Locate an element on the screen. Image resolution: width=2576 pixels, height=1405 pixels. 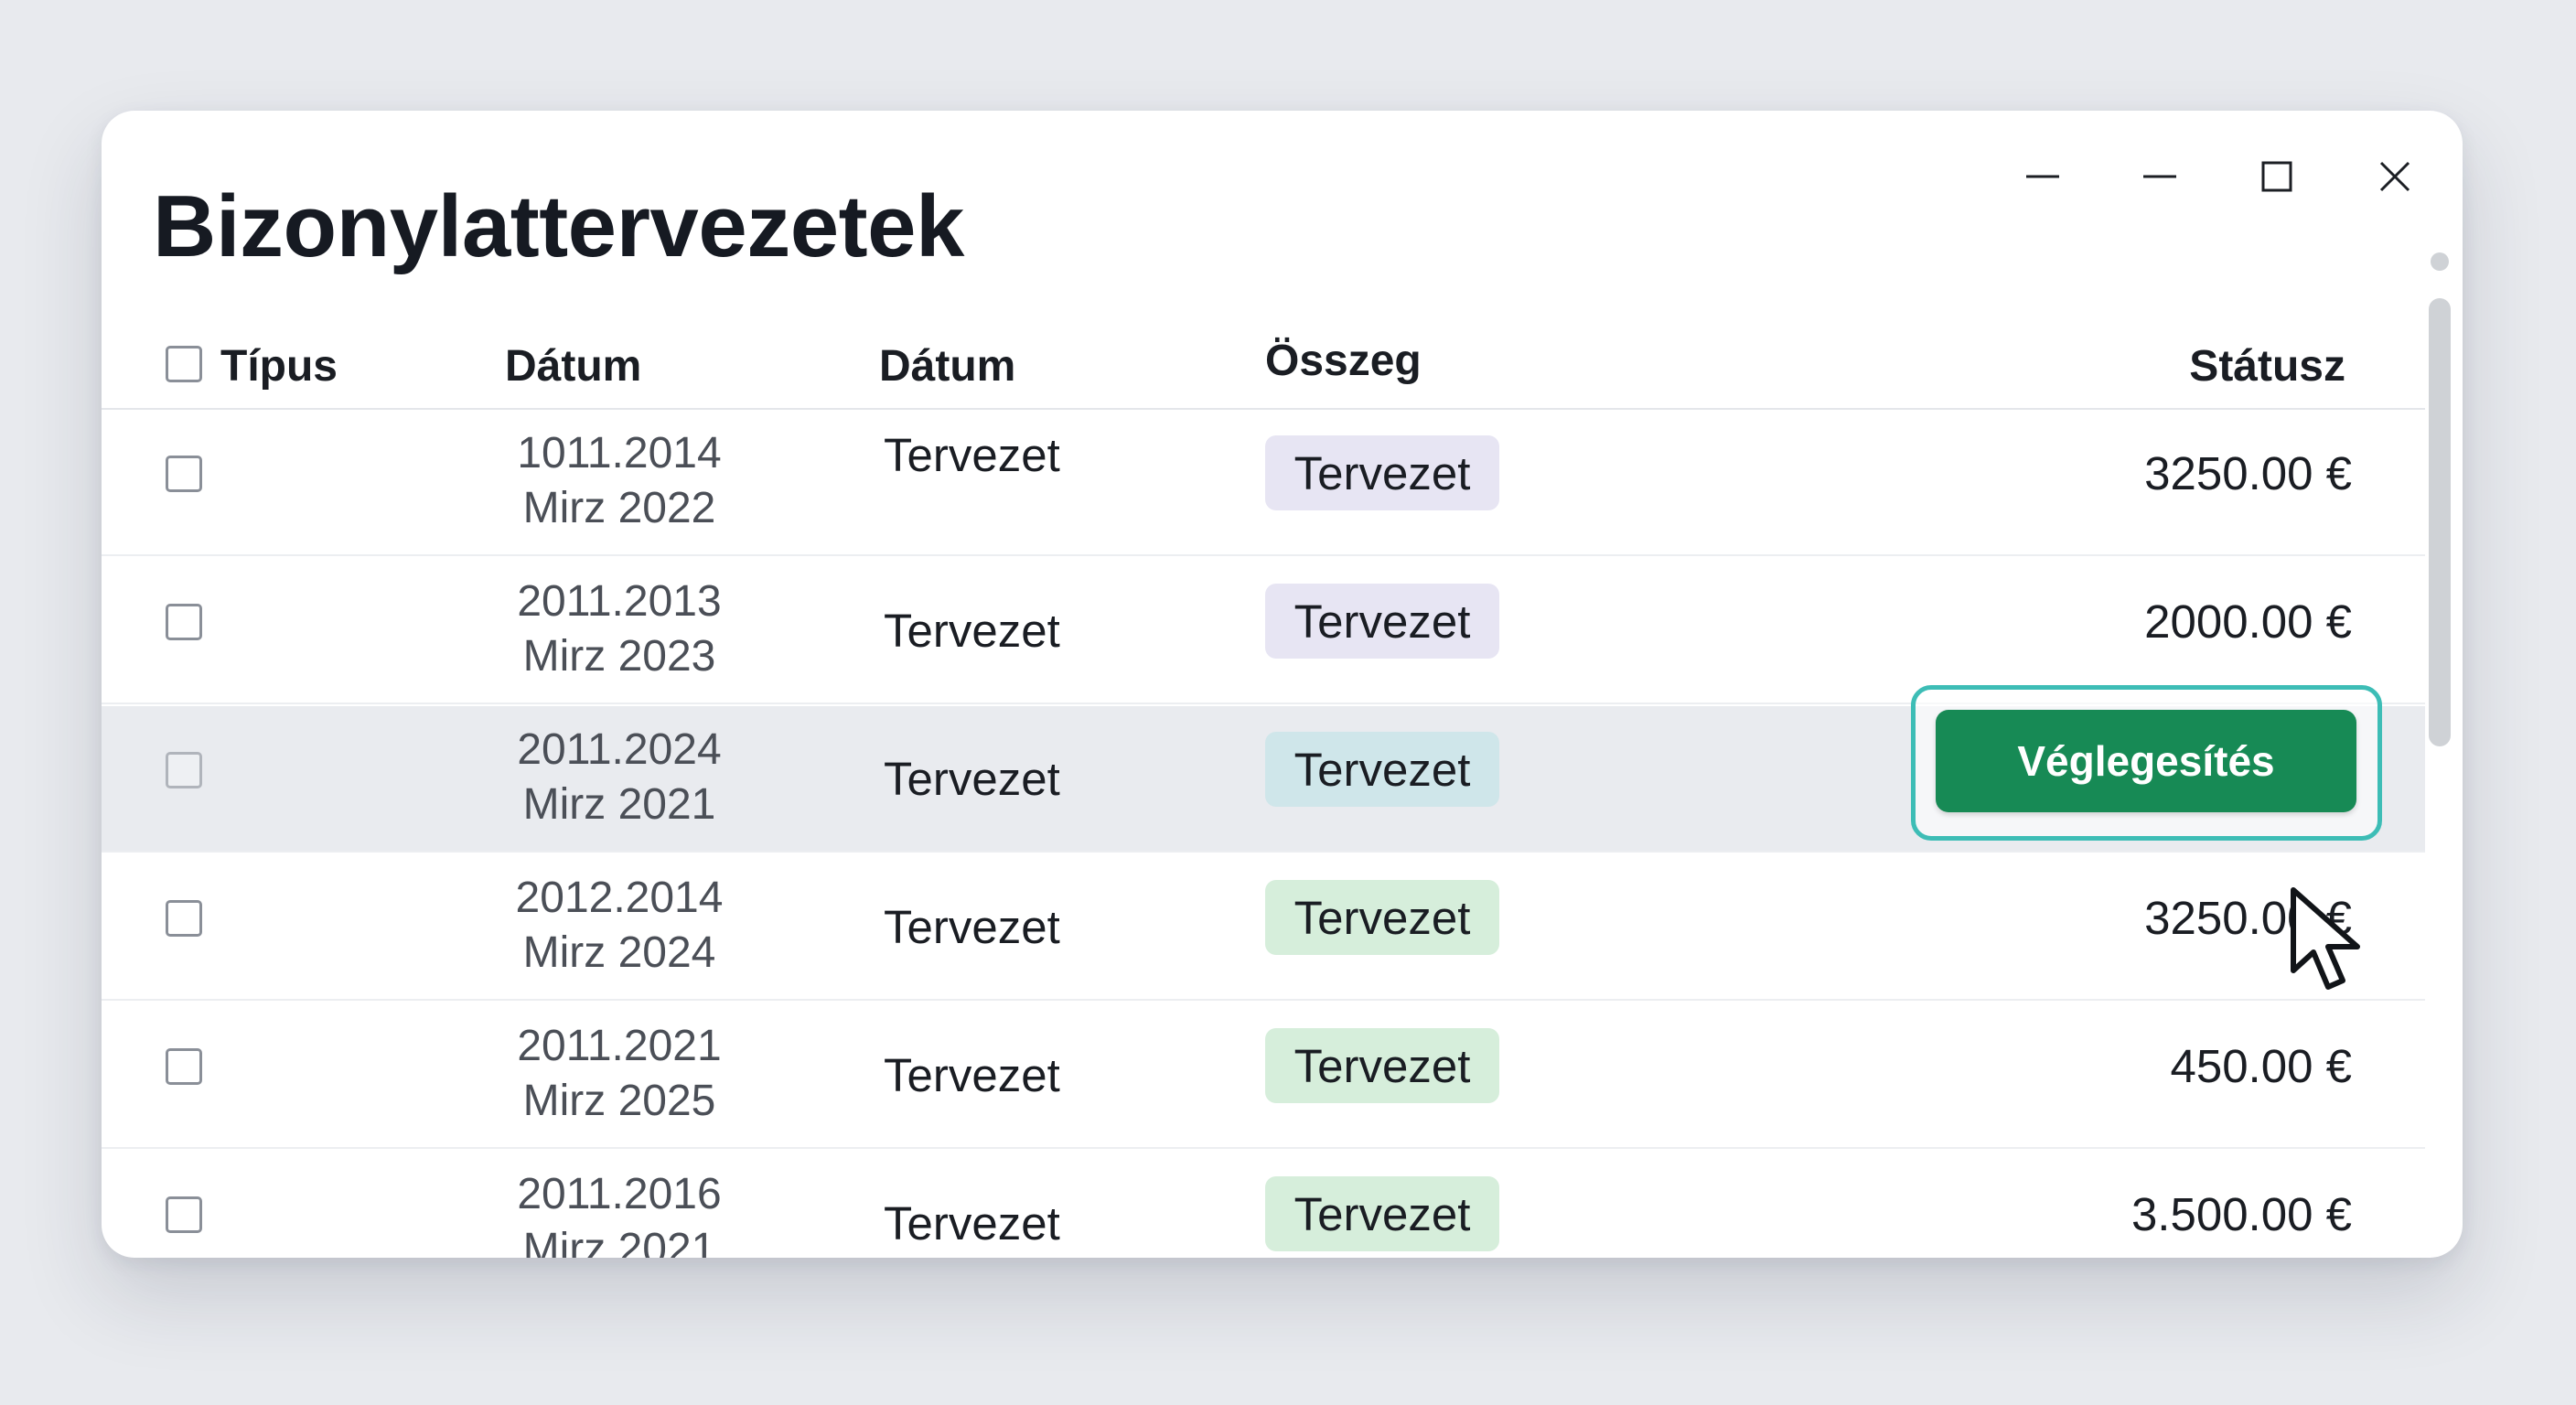
finalize-focus-ring: Véglegesítés is located at coordinates (2146, 763).